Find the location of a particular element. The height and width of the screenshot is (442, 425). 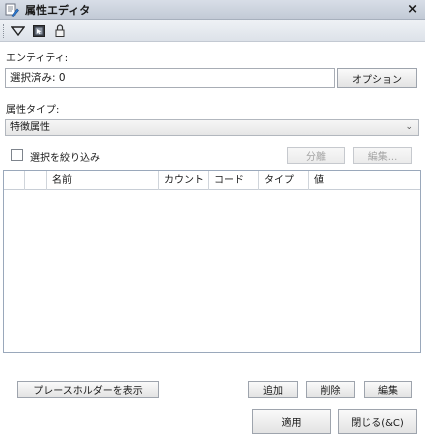

entity-label: エンティティ: is located at coordinates (37, 58).